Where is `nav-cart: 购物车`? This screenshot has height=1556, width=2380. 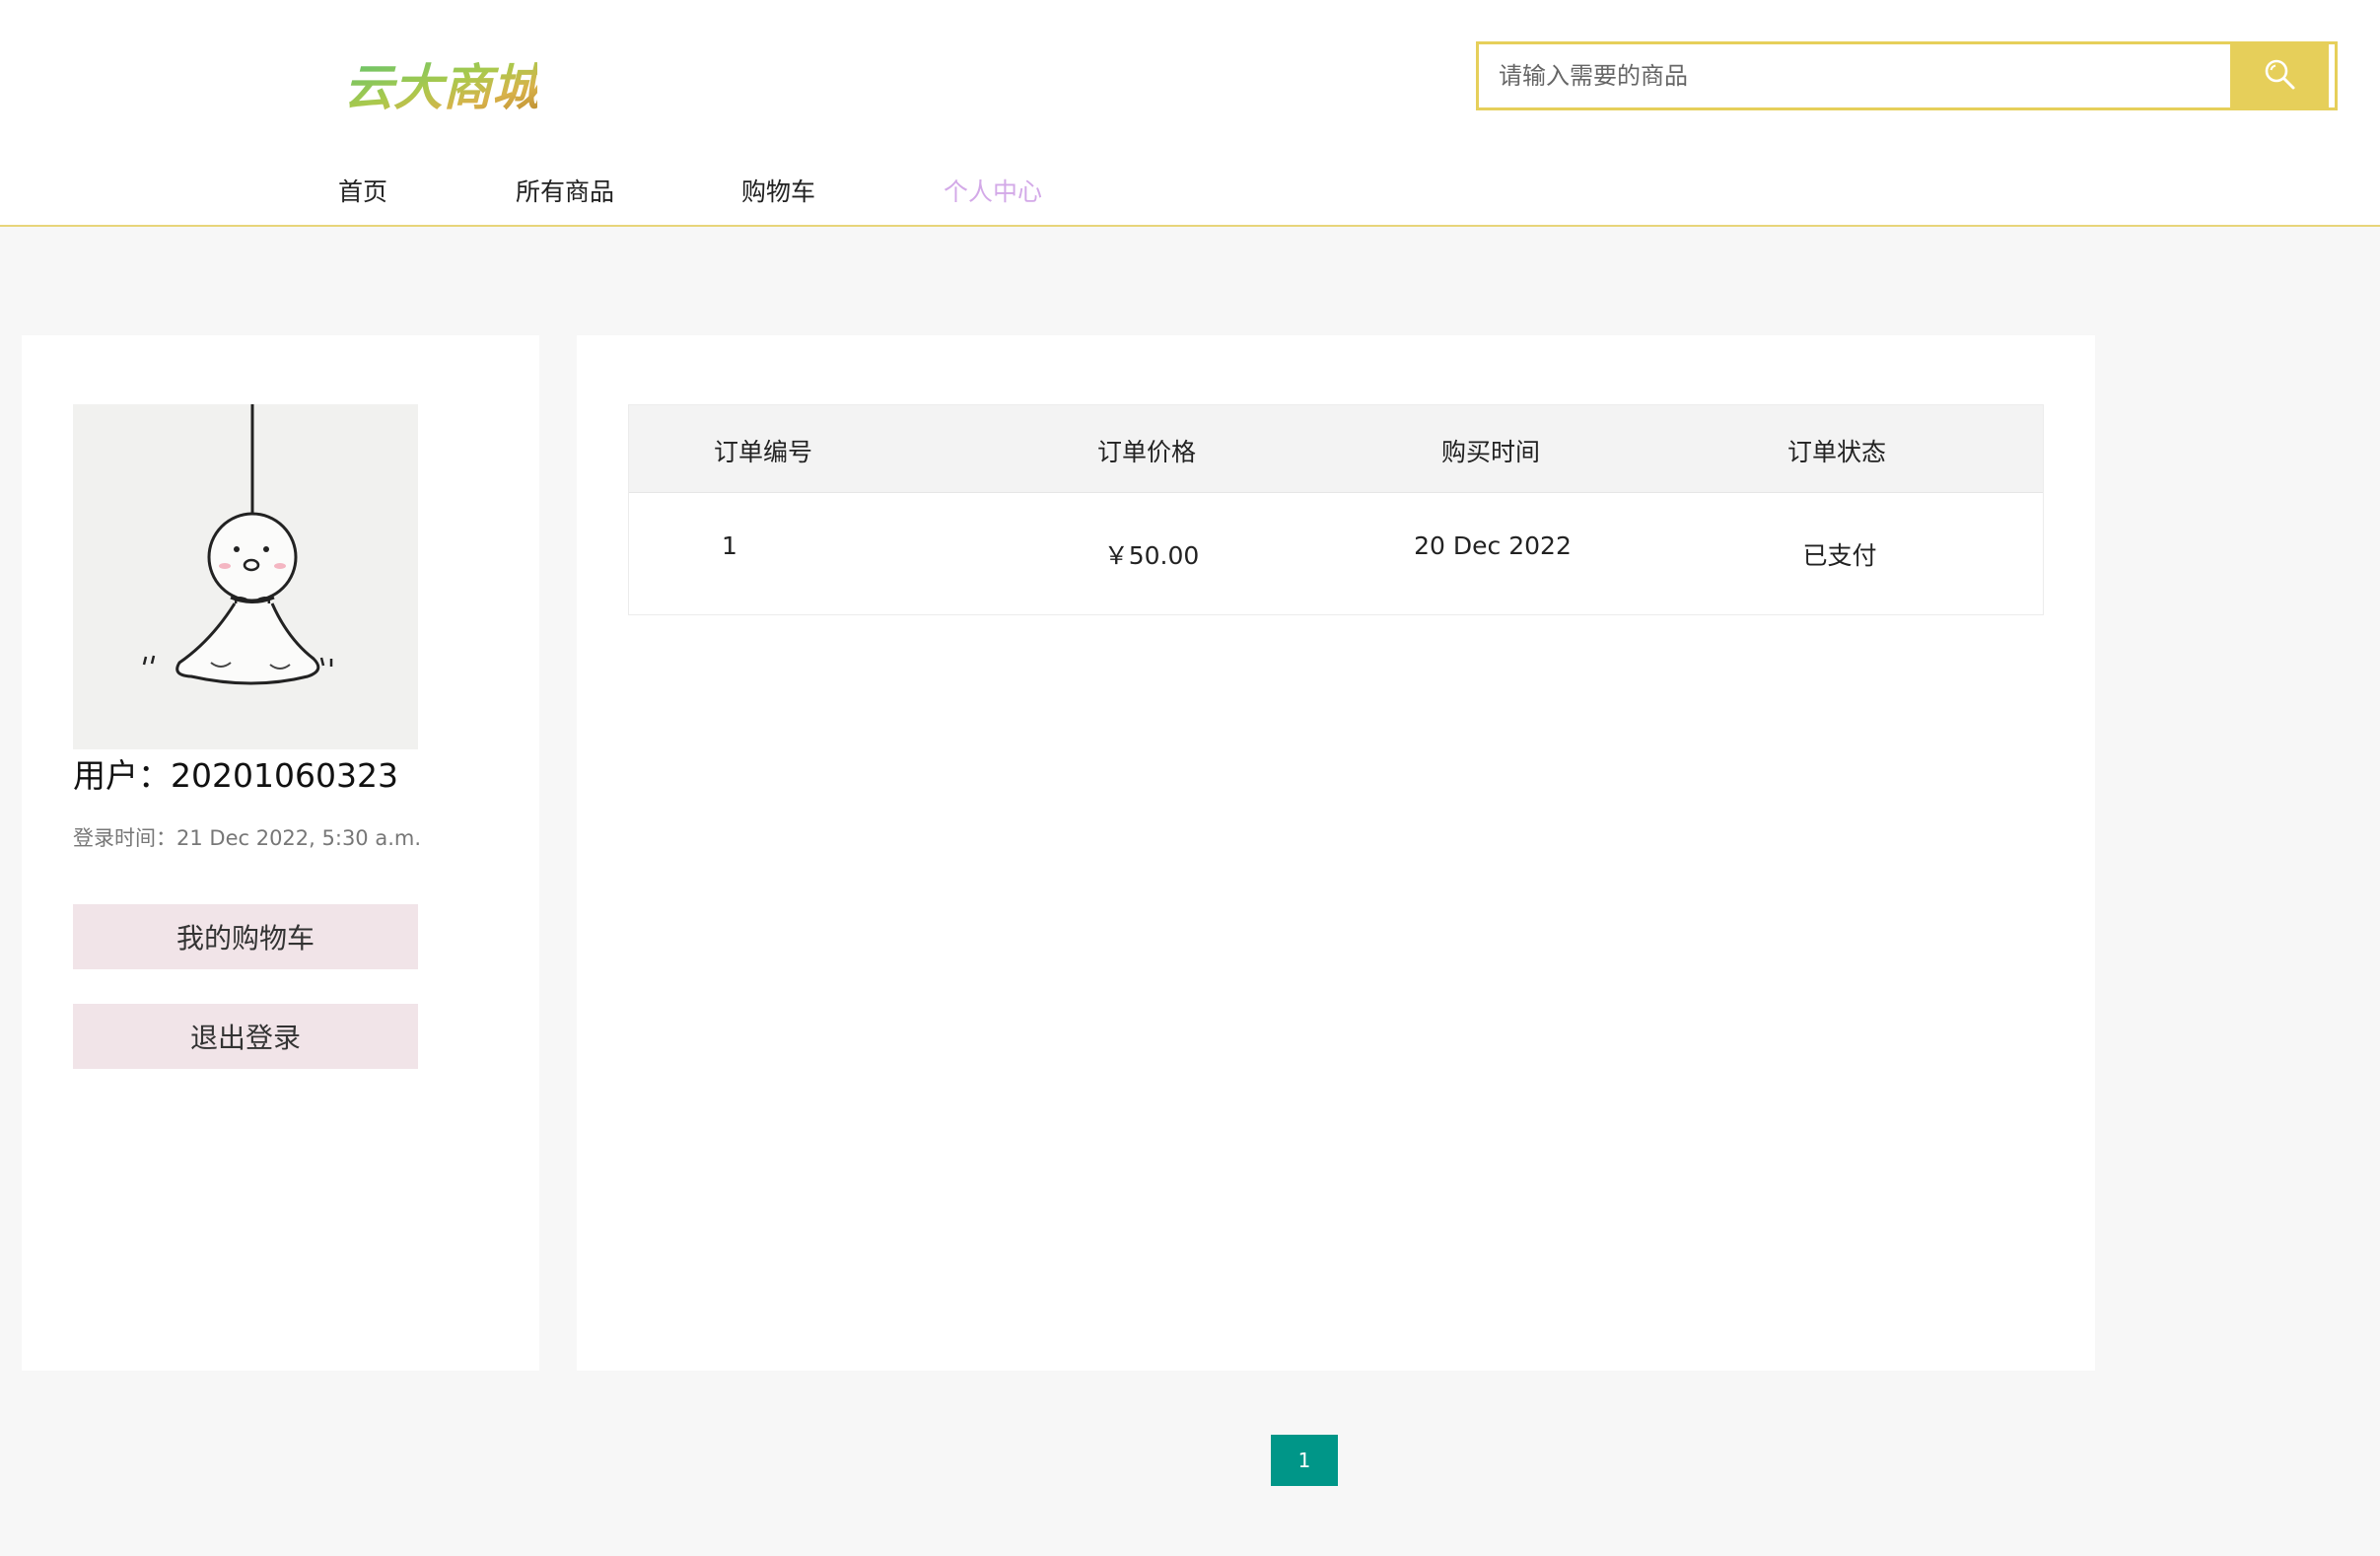
nav-cart: 购物车 is located at coordinates (778, 192).